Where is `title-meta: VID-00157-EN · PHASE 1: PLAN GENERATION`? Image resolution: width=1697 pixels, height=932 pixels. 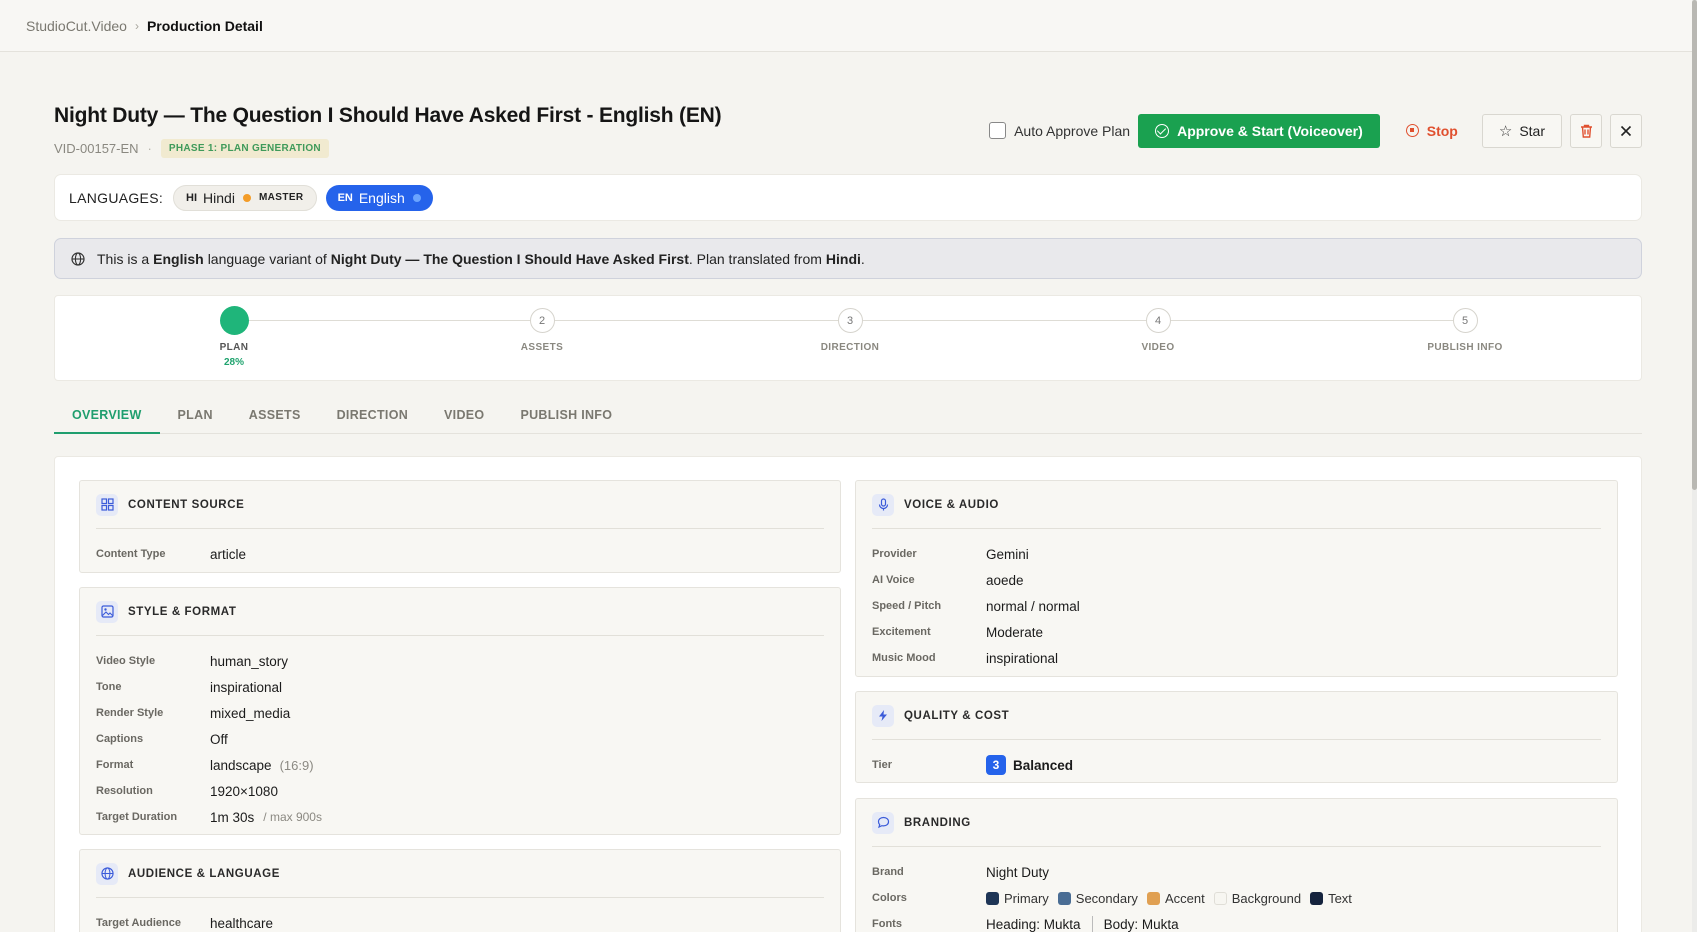
title-meta: VID-00157-EN · PHASE 1: PLAN GENERATION is located at coordinates (191, 148).